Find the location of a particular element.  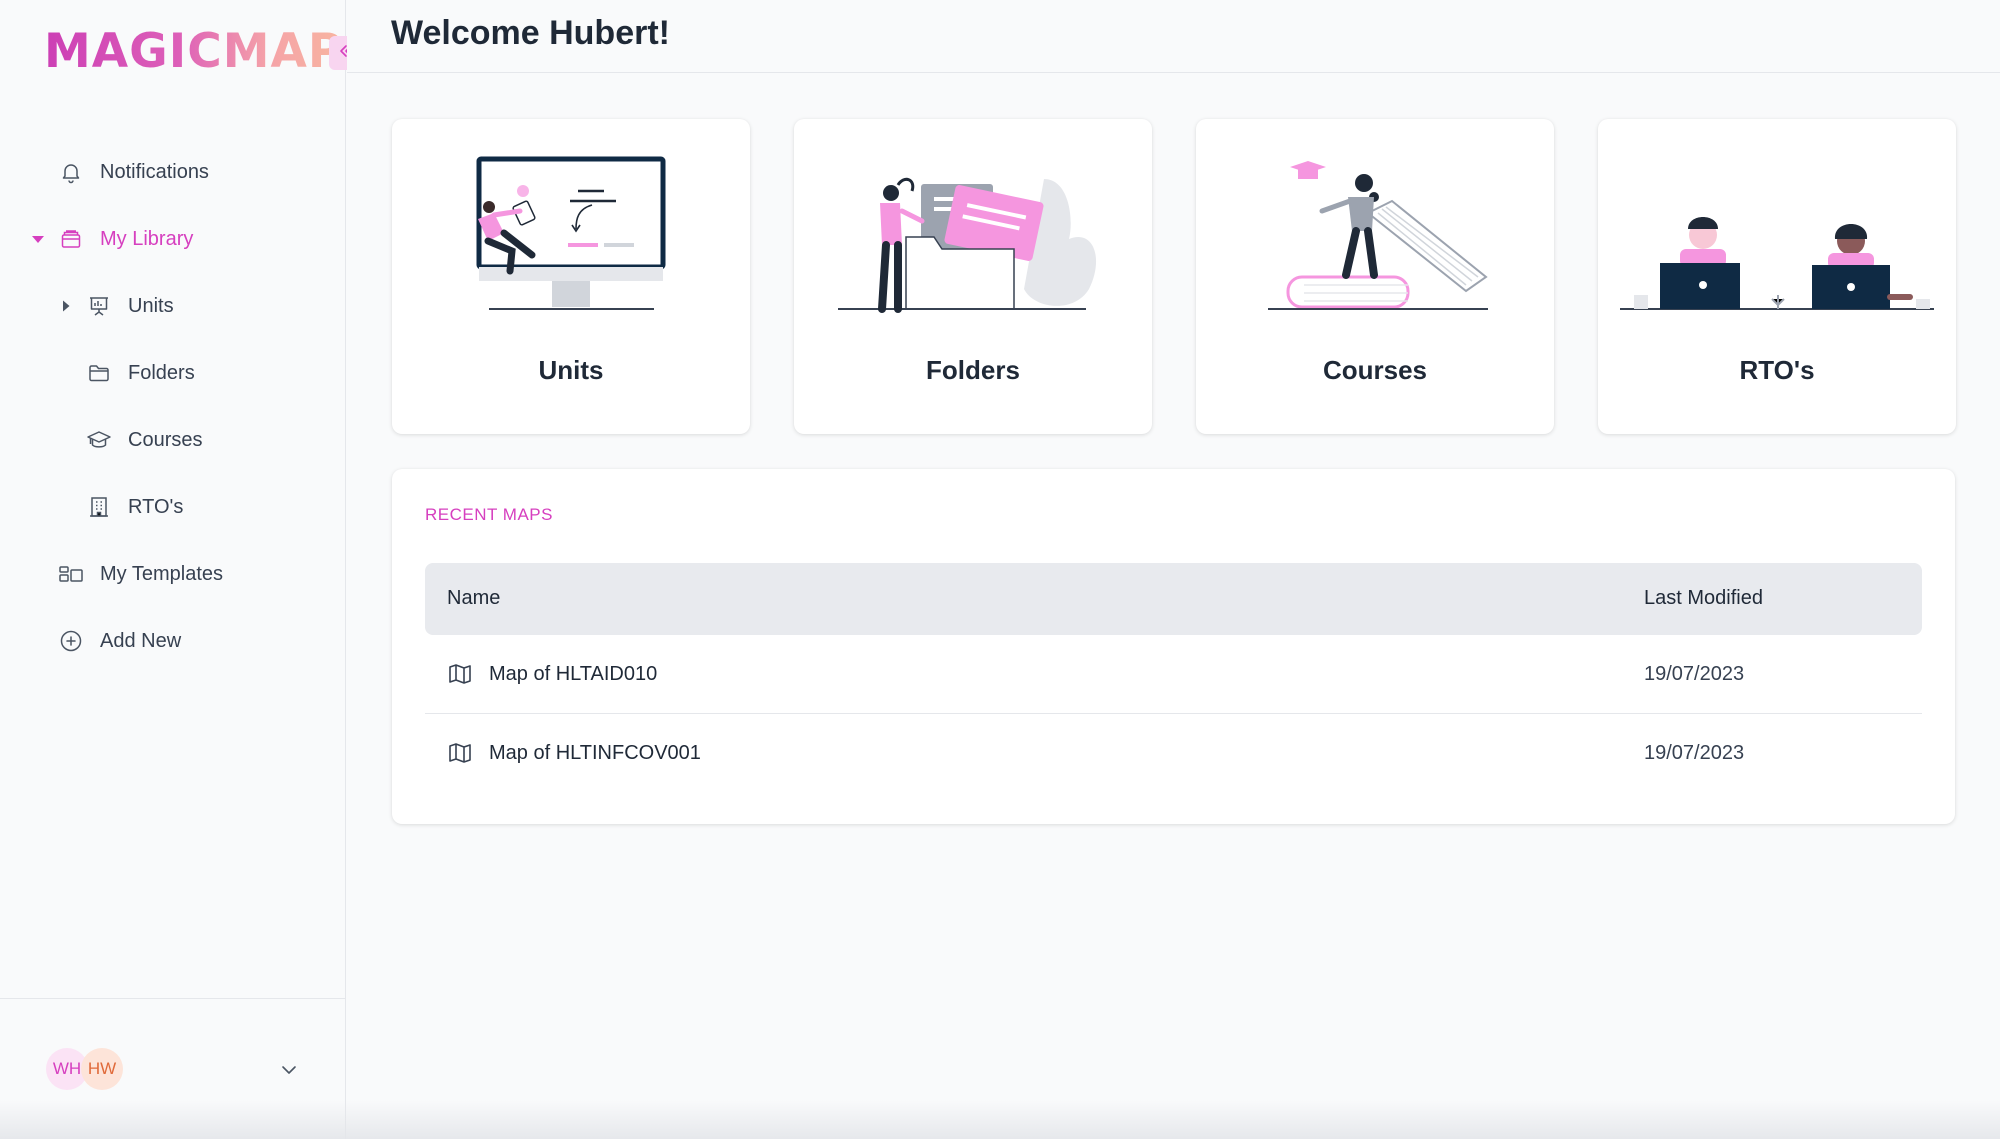

column-header-last-modified: Last Modified is located at coordinates (1703, 598).